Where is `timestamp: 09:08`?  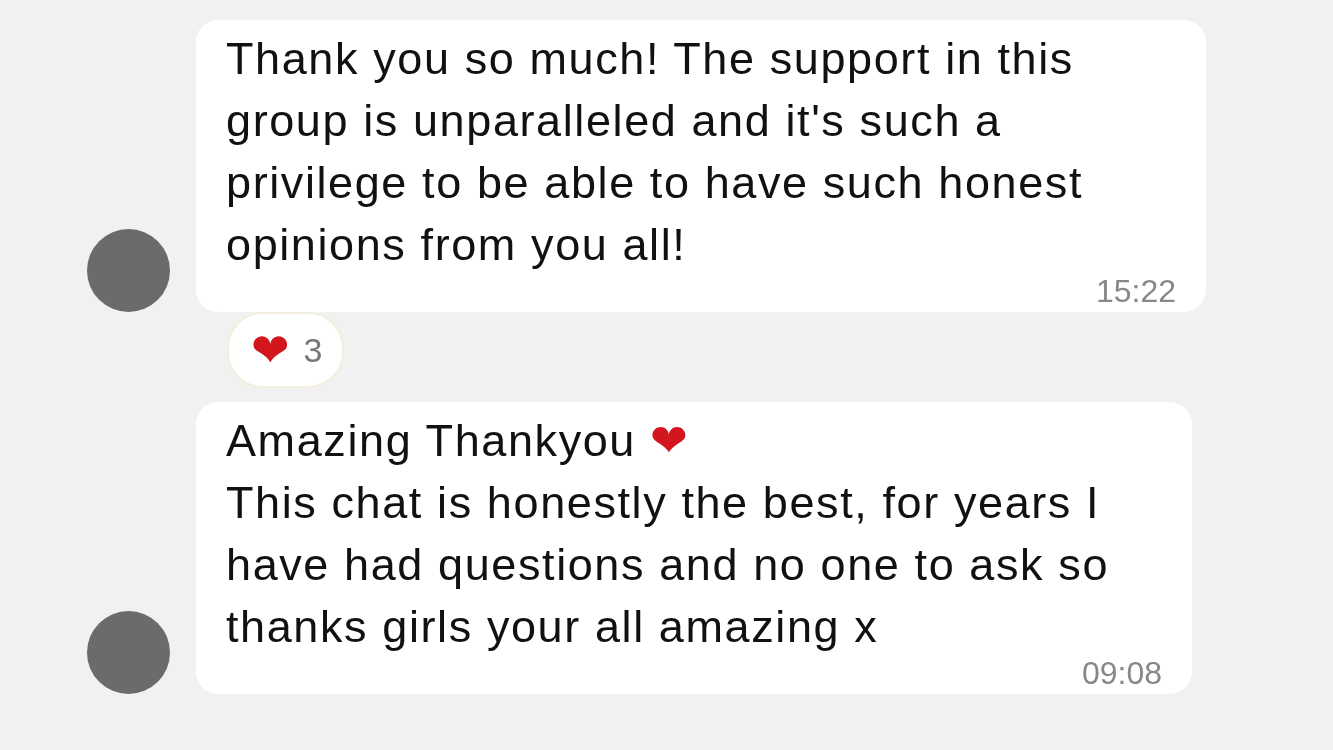 timestamp: 09:08 is located at coordinates (1121, 673).